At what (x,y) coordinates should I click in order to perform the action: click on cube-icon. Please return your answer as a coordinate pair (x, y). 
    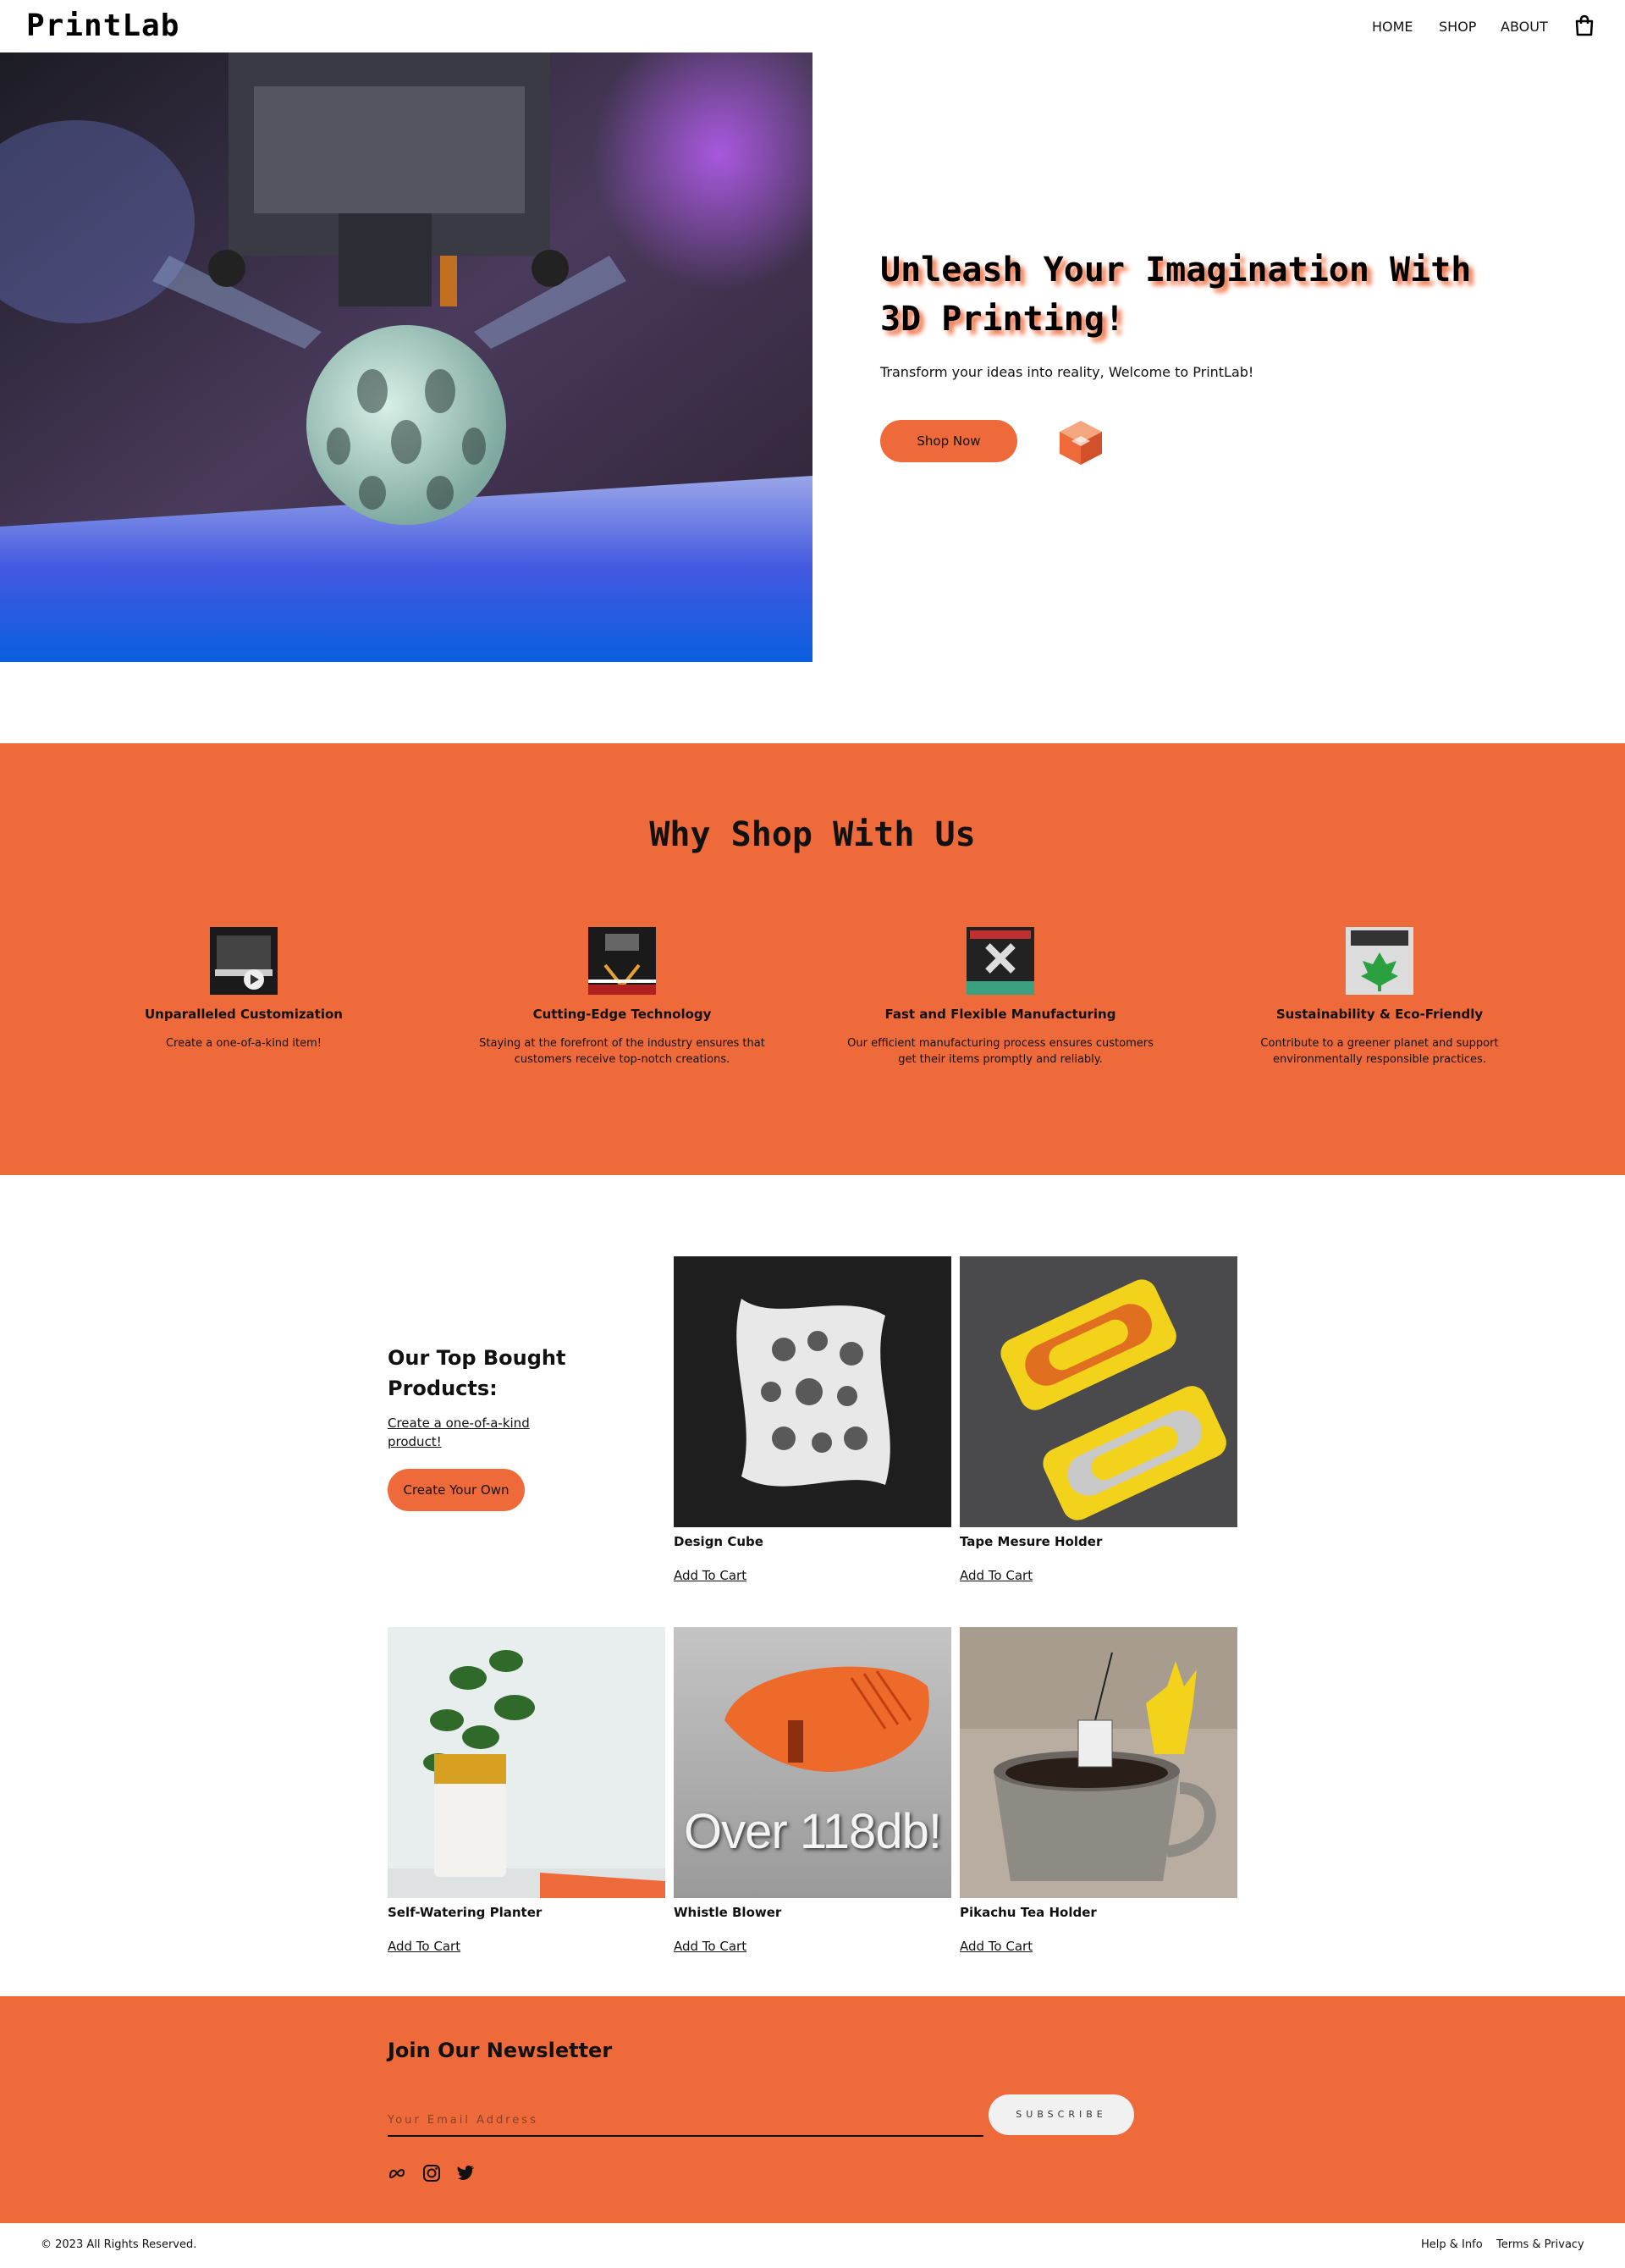
    Looking at the image, I should click on (1081, 443).